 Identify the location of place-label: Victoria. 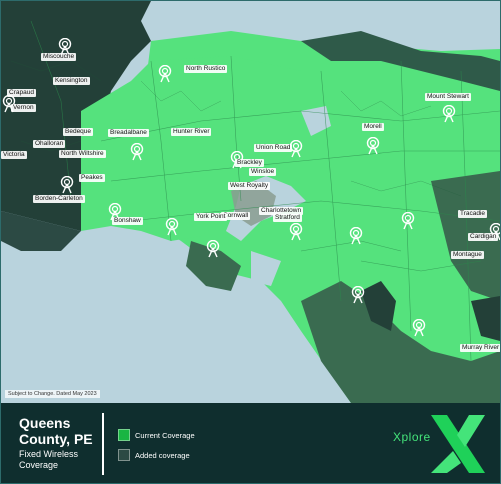
(14, 155).